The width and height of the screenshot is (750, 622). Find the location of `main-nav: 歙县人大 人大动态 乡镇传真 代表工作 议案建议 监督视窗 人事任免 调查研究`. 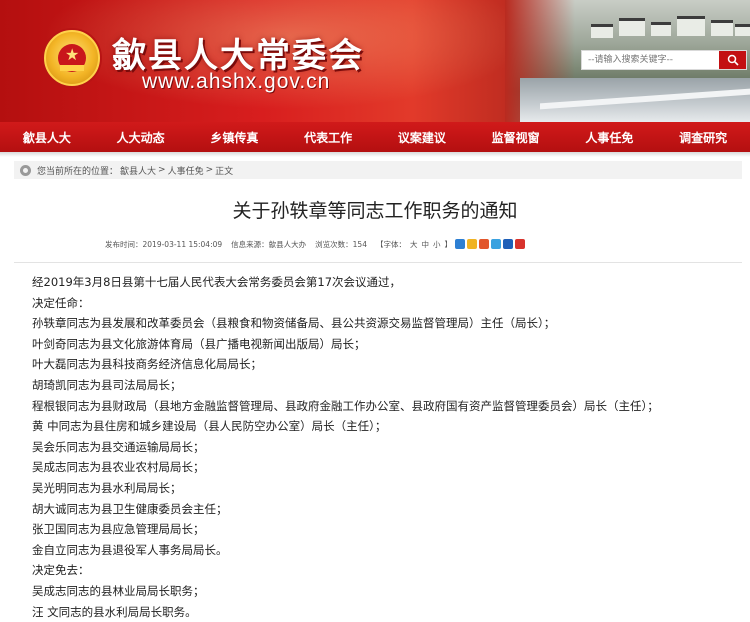

main-nav: 歙县人大 人大动态 乡镇传真 代表工作 议案建议 监督视窗 人事任免 调查研究 is located at coordinates (375, 137).